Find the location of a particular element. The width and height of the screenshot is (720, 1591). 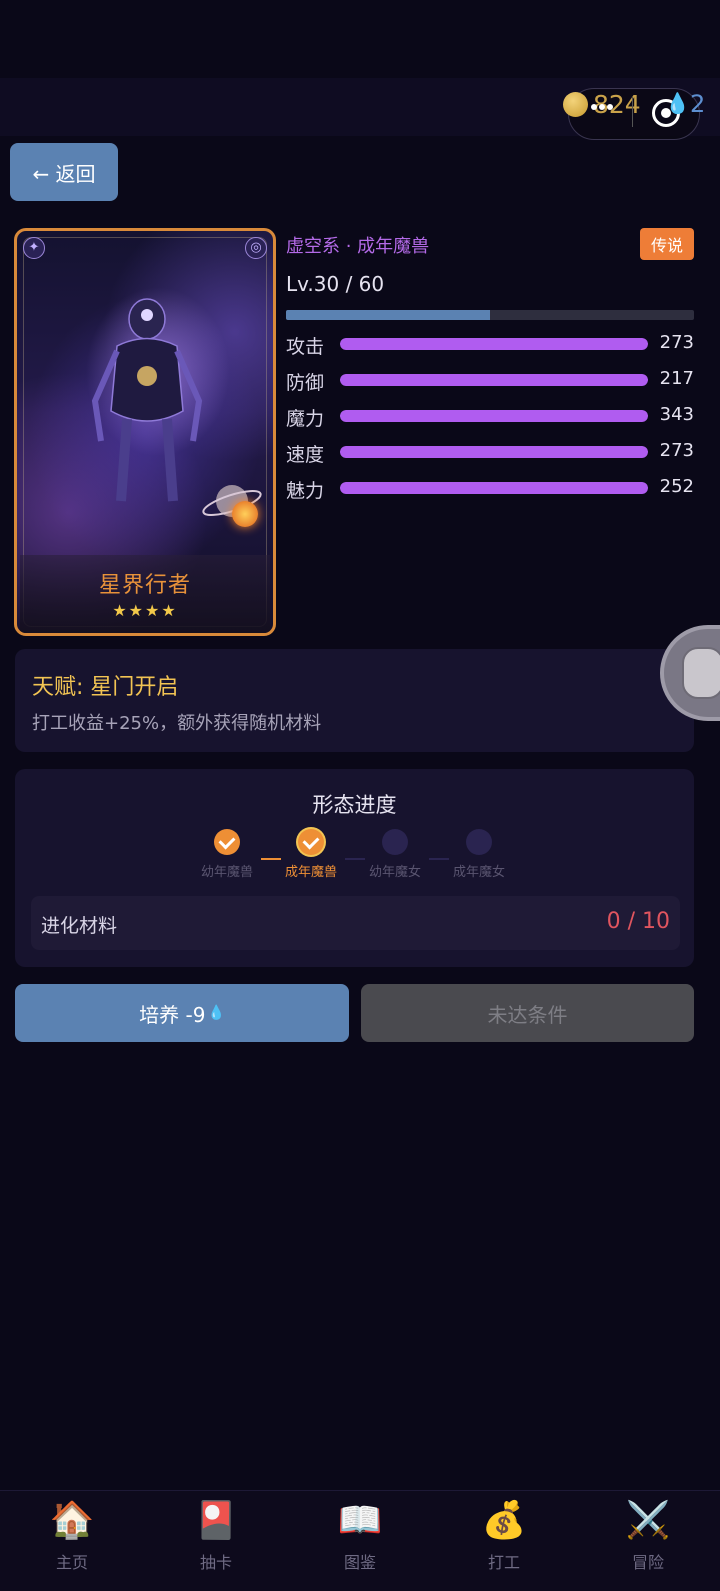

stat-row: 防御 217 is located at coordinates (490, 381).